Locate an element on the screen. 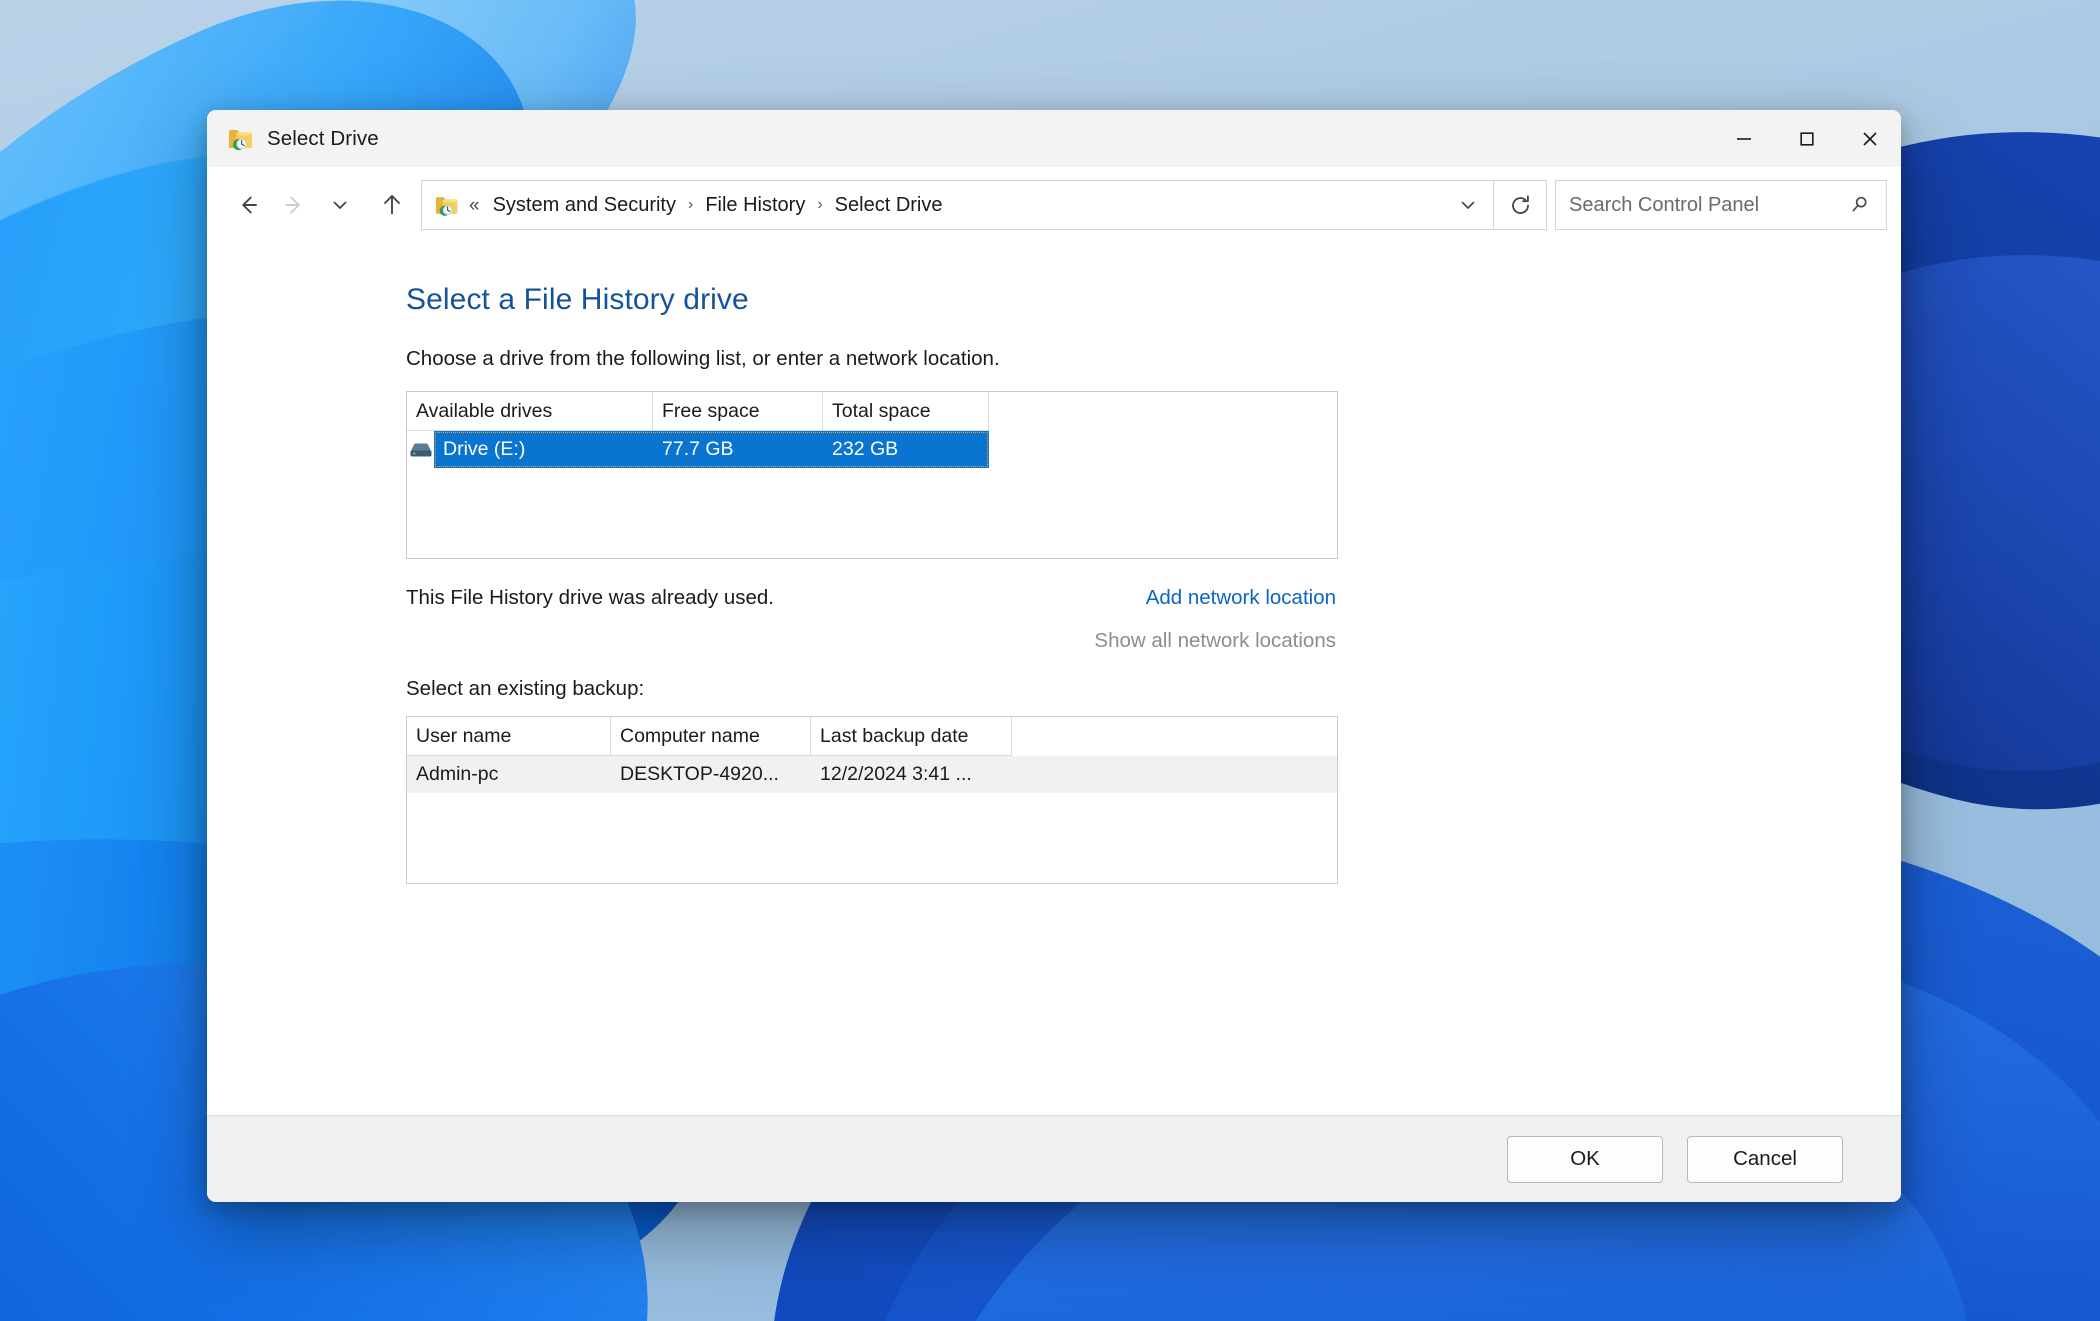 This screenshot has height=1321, width=2100. column-header-total-space: Total space is located at coordinates (906, 411).